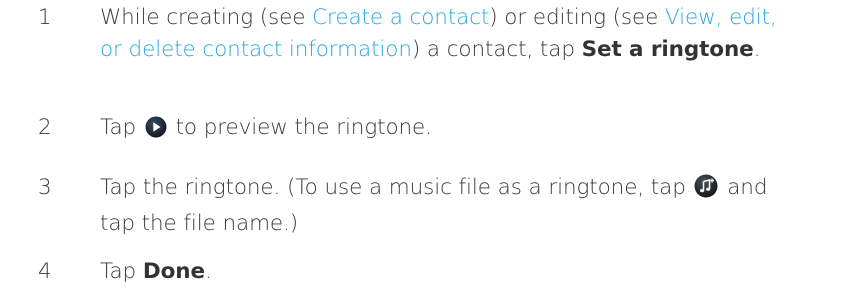  Describe the element at coordinates (206, 17) in the screenshot. I see `step-text-segment: While creating (see` at that location.